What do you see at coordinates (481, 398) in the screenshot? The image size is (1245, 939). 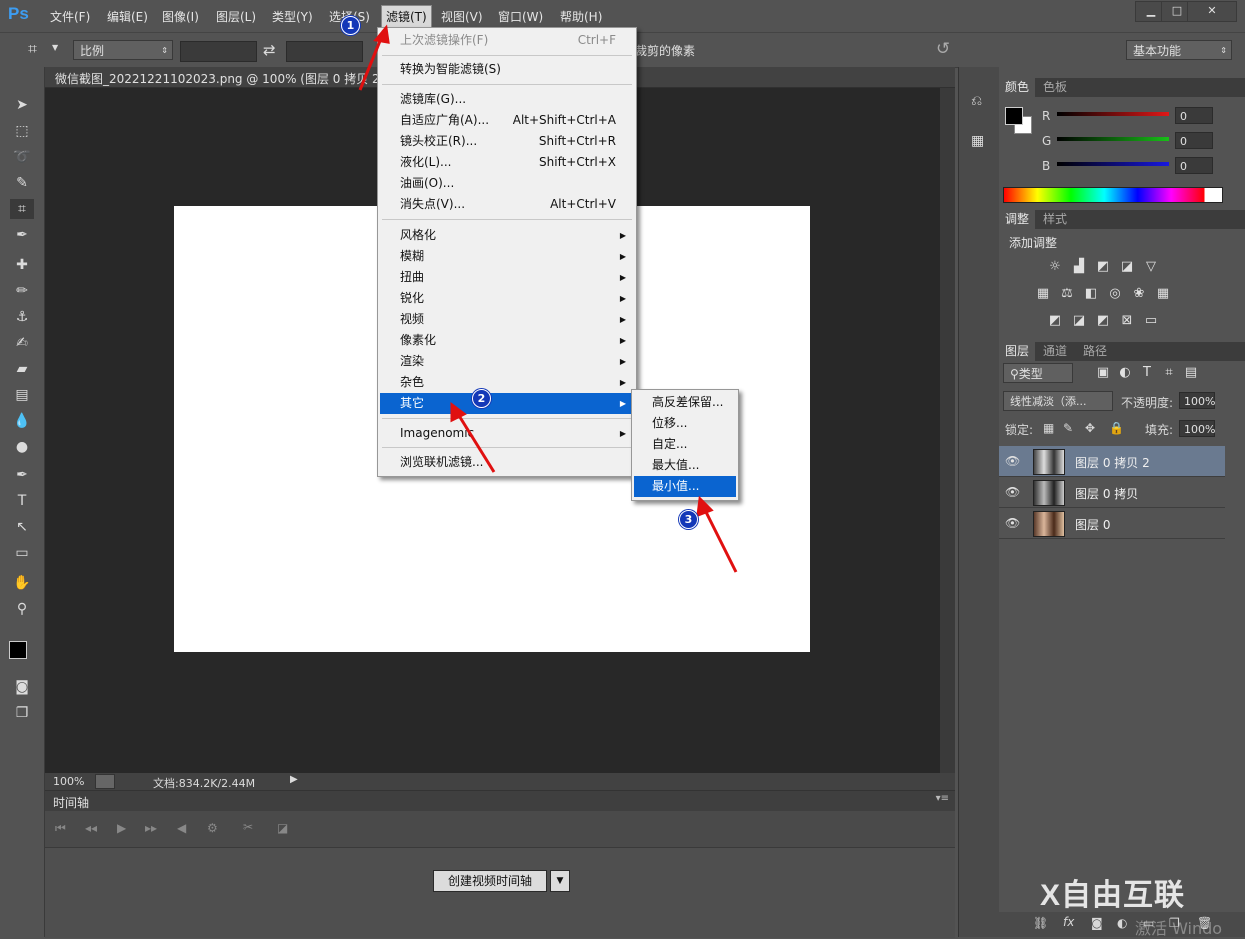 I see `step-badge: 2` at bounding box center [481, 398].